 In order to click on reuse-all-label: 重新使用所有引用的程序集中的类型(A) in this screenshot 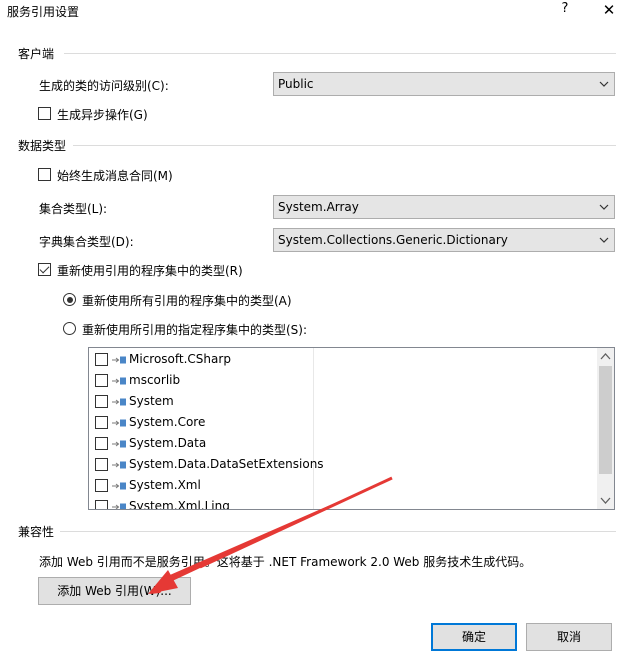, I will do `click(187, 301)`.